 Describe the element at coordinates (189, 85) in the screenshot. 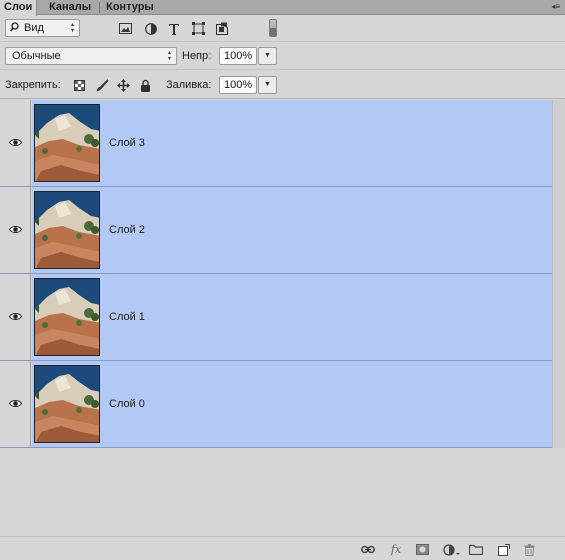

I see `fill-label: Заливка:` at that location.